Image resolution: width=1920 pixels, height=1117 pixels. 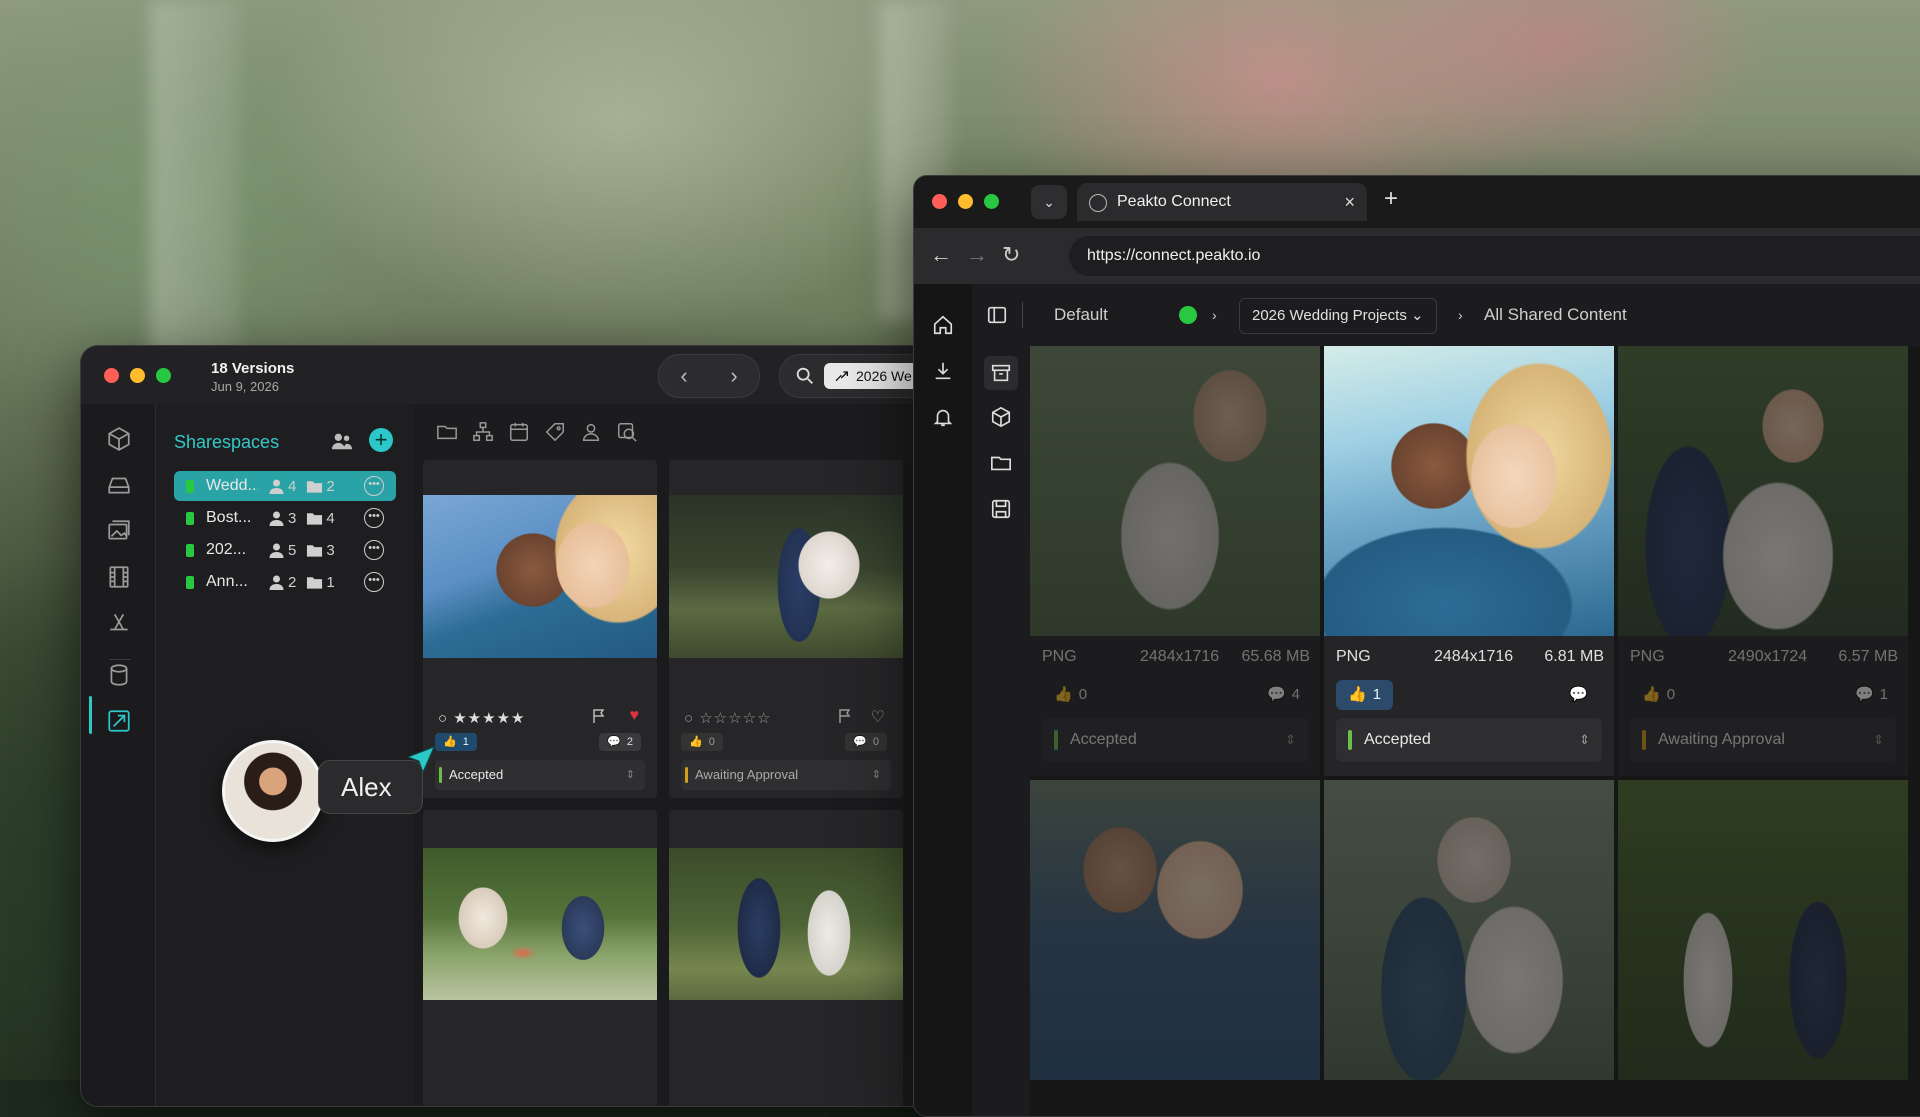 What do you see at coordinates (119, 577) in the screenshot?
I see `film-icon` at bounding box center [119, 577].